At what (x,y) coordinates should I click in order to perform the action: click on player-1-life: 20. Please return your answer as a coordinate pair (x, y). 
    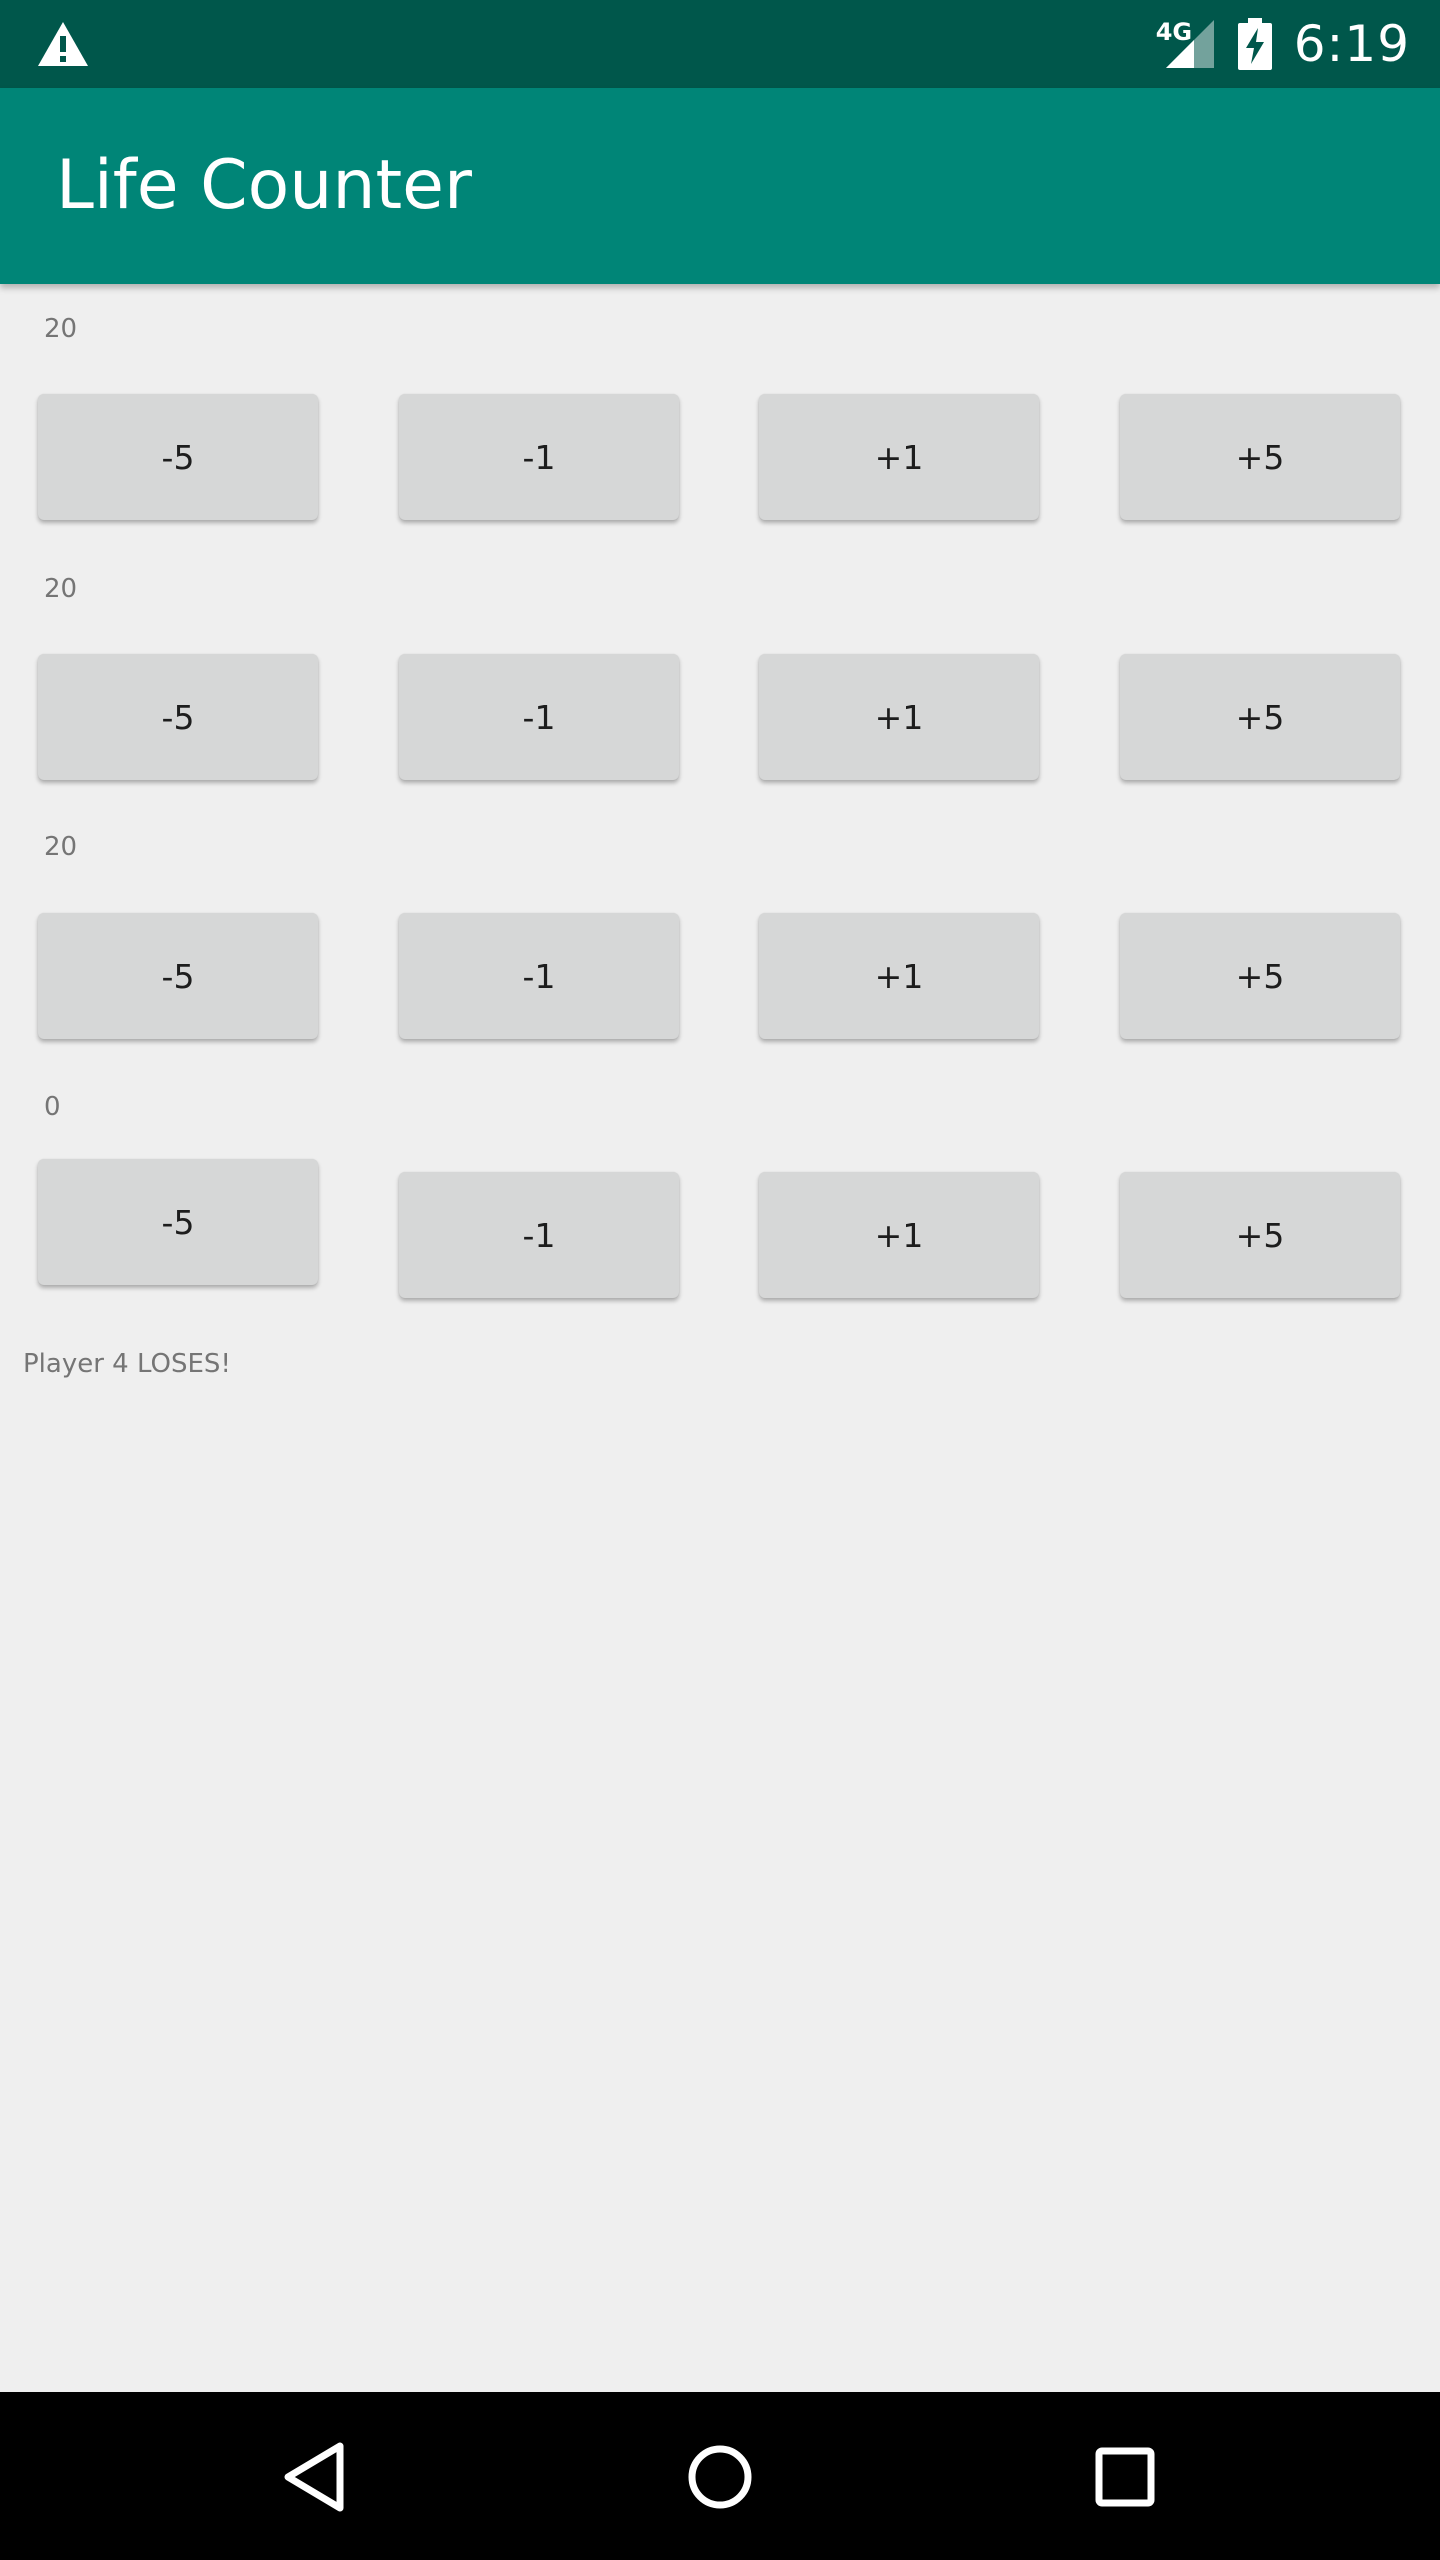
    Looking at the image, I should click on (61, 329).